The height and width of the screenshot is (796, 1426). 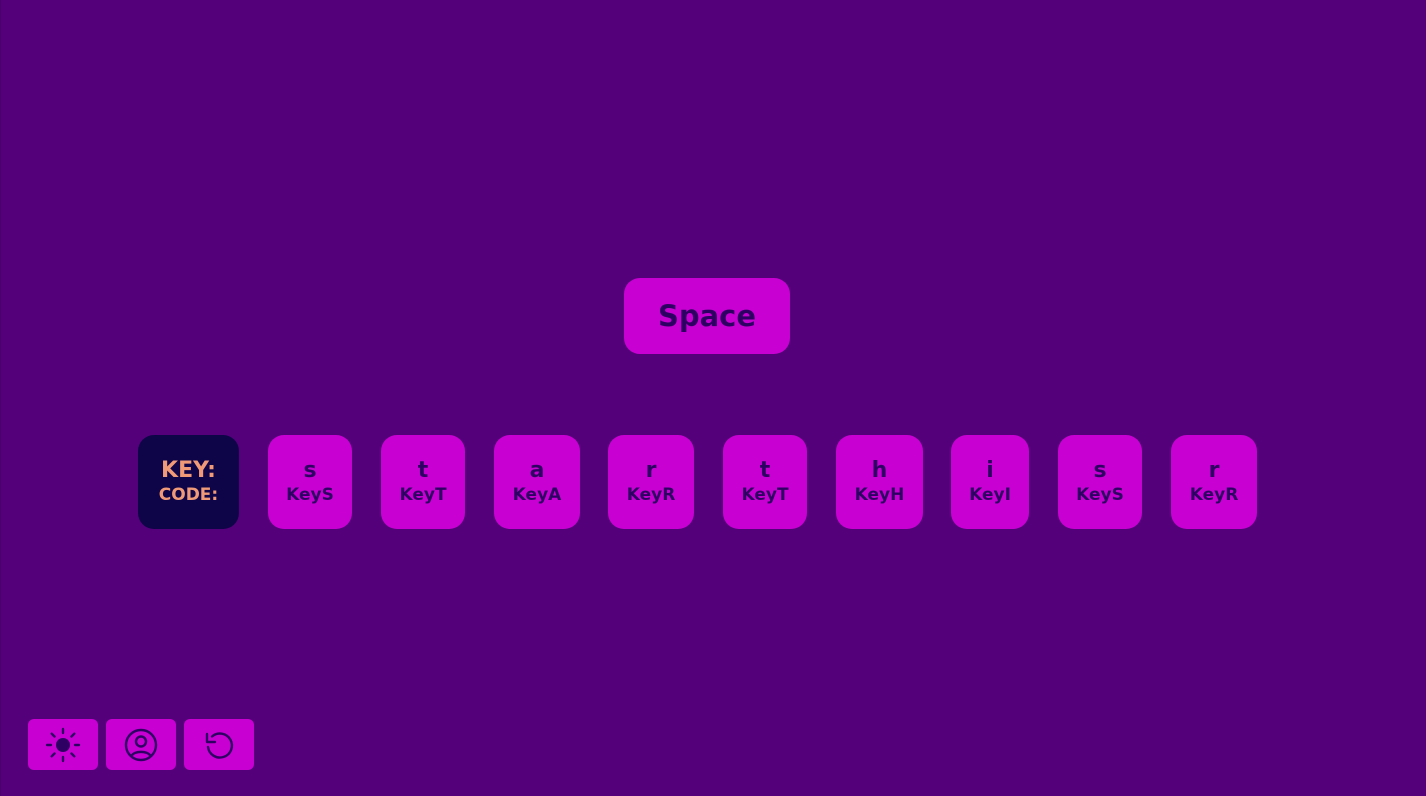 I want to click on sun-icon, so click(x=63, y=744).